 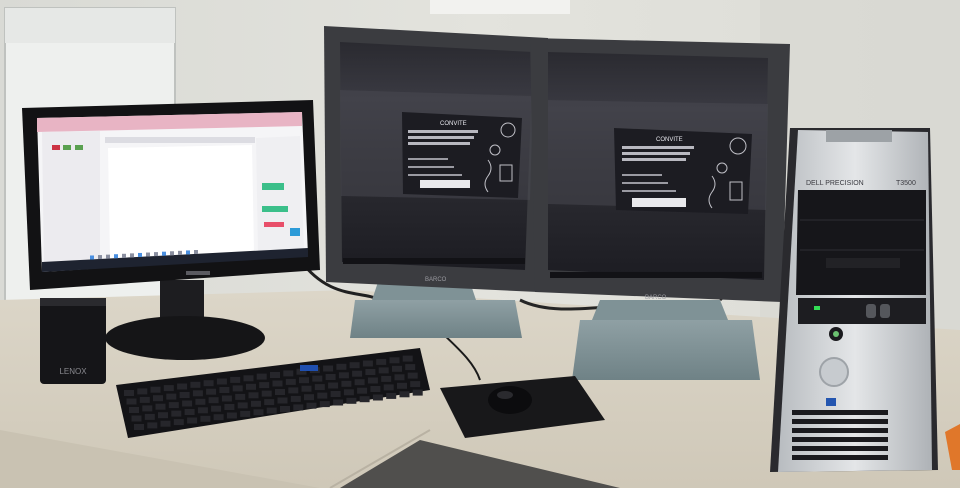 What do you see at coordinates (834, 372) in the screenshot?
I see `dell-logo` at bounding box center [834, 372].